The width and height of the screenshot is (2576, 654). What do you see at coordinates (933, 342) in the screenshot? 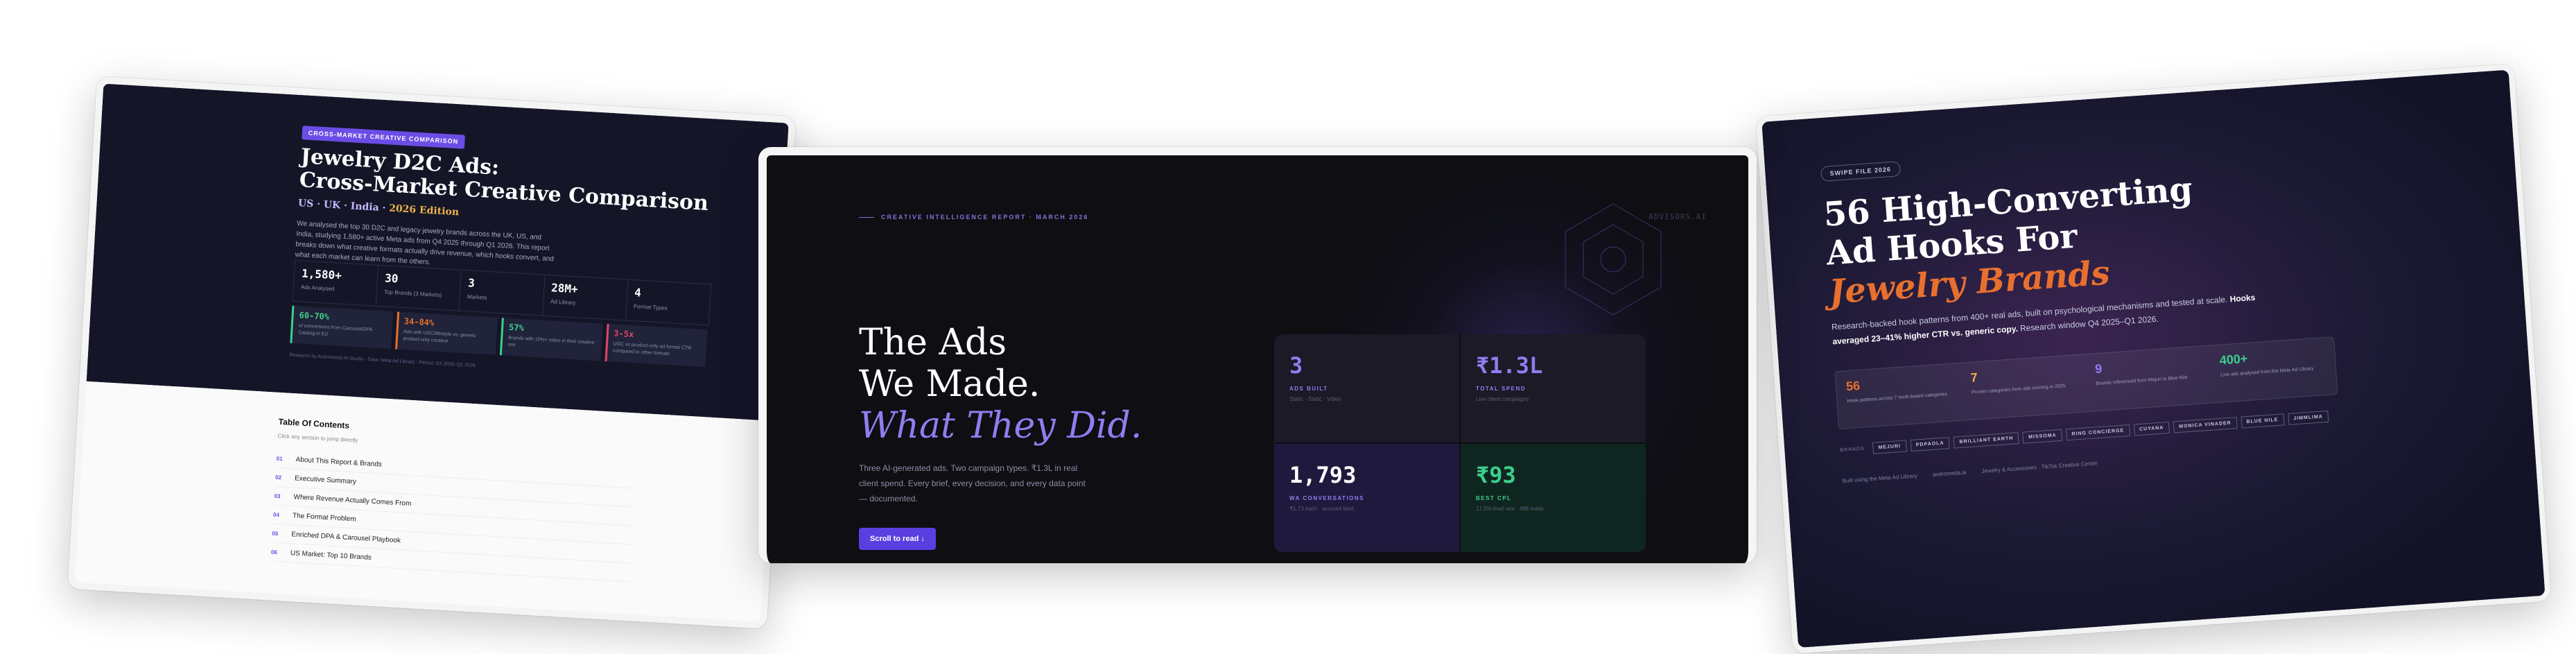
I see `title-line-1: The Ads` at bounding box center [933, 342].